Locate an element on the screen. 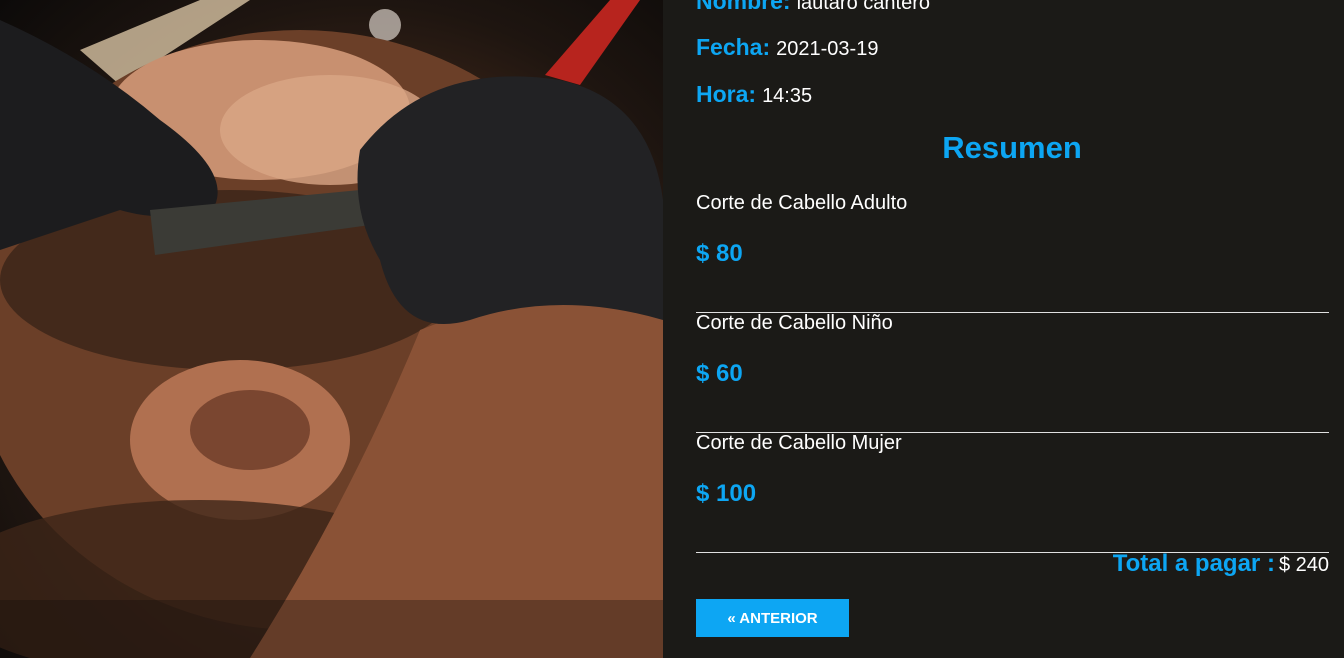 Image resolution: width=1344 pixels, height=658 pixels. service-price: $ 100 is located at coordinates (726, 493).